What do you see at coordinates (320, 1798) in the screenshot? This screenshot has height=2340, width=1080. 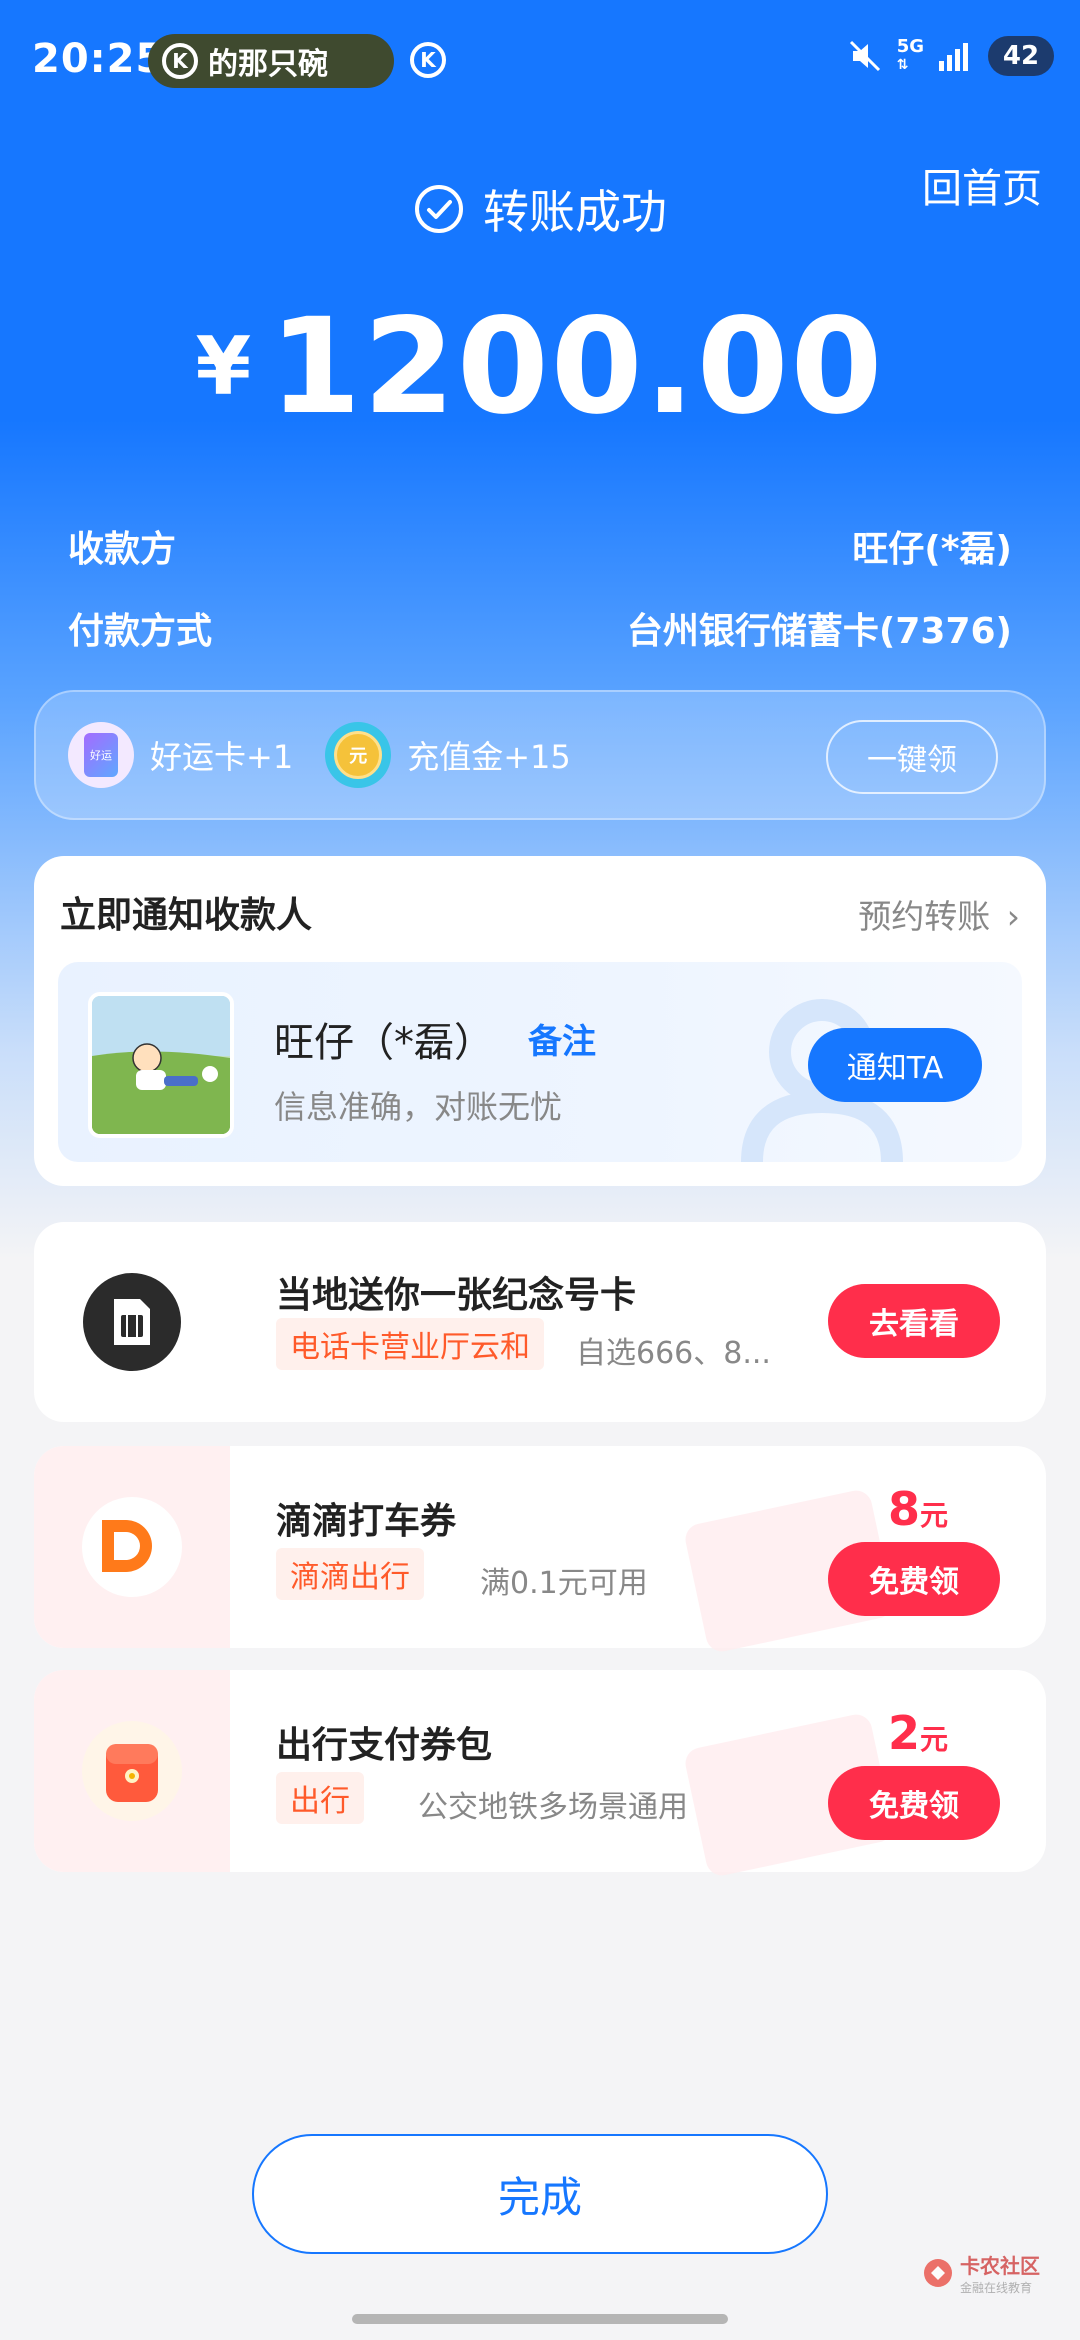 I see `promo-tag: 出行` at bounding box center [320, 1798].